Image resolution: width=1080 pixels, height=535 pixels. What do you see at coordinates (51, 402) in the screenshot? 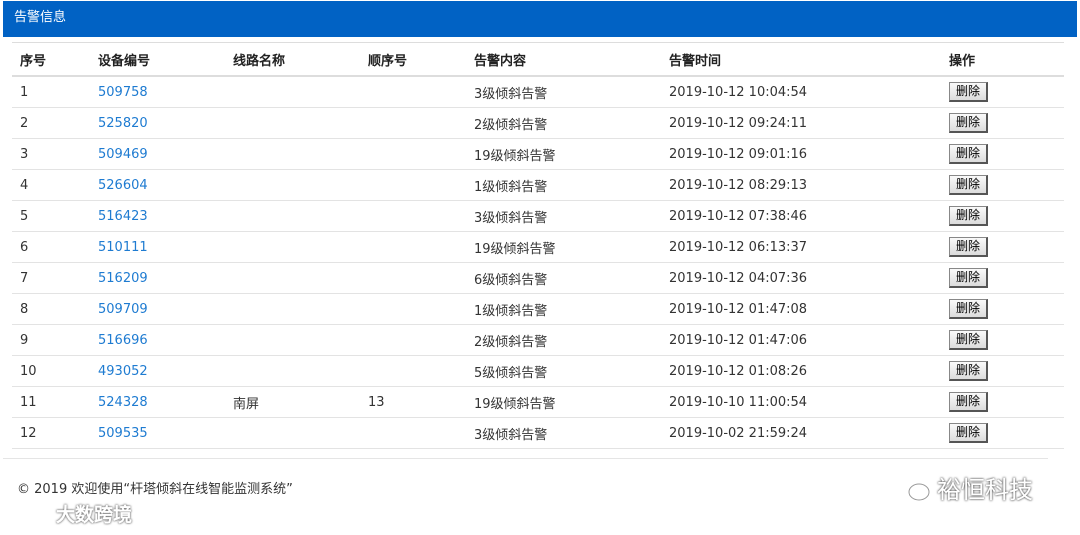
I see `cell-index: 11` at bounding box center [51, 402].